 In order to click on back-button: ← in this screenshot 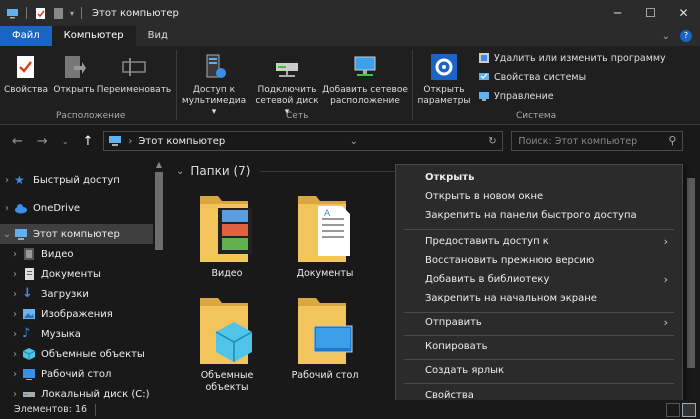, I will do `click(17, 141)`.